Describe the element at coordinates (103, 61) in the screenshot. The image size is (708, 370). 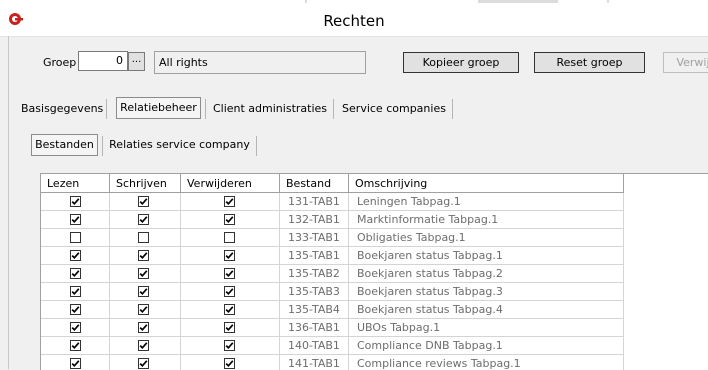
I see `group-number-input: 0` at that location.